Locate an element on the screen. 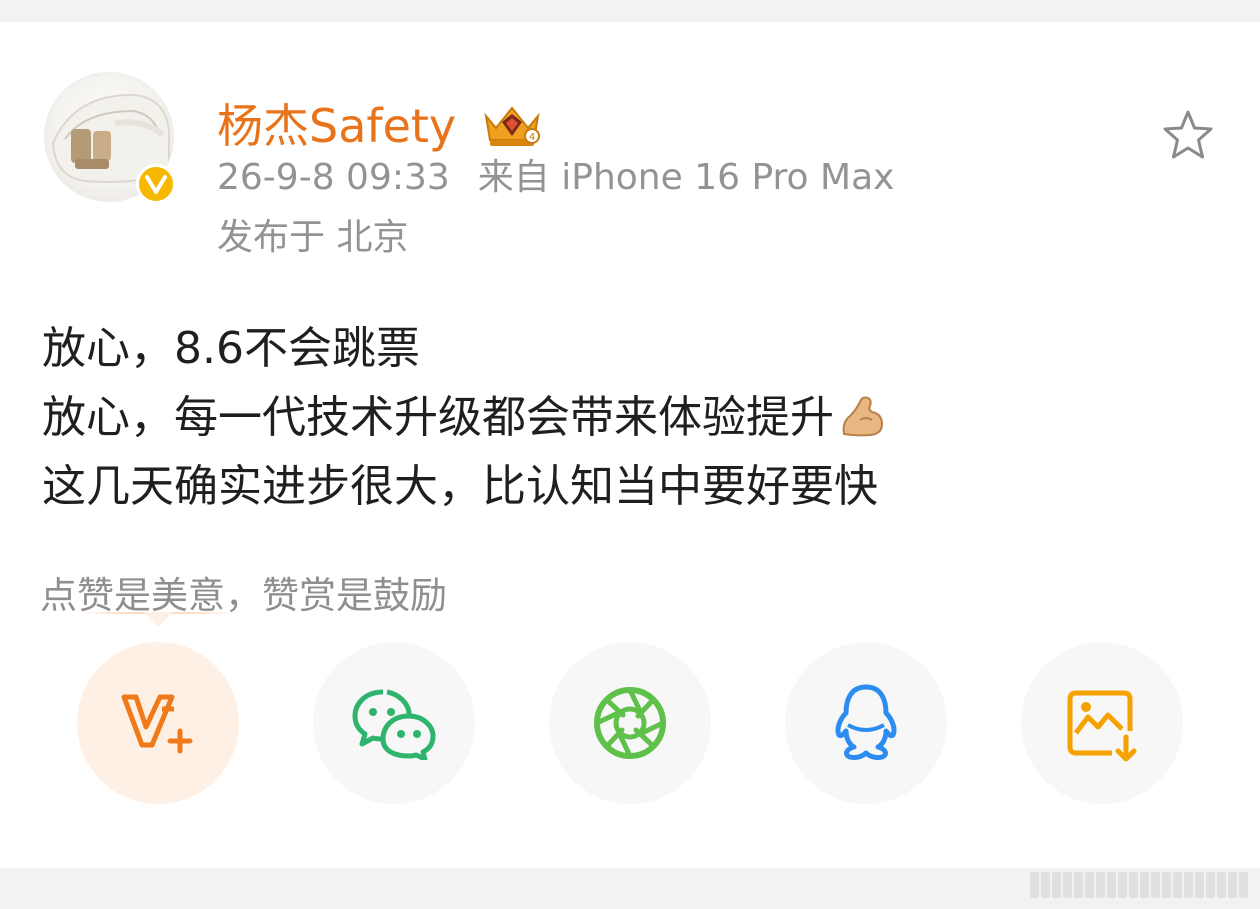  favorite-star-icon is located at coordinates (1188, 136).